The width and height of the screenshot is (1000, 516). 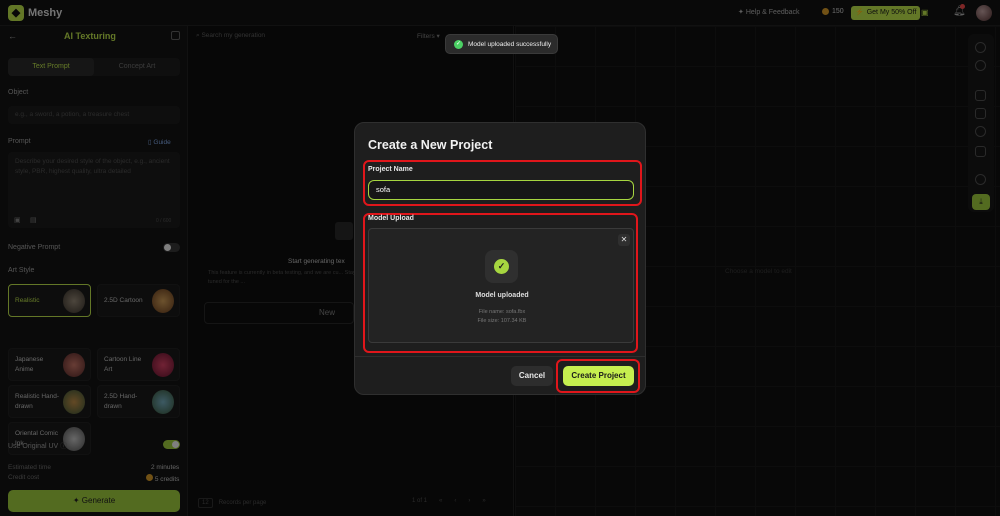 I want to click on file-size: File size: 107.34 KB, so click(x=502, y=321).